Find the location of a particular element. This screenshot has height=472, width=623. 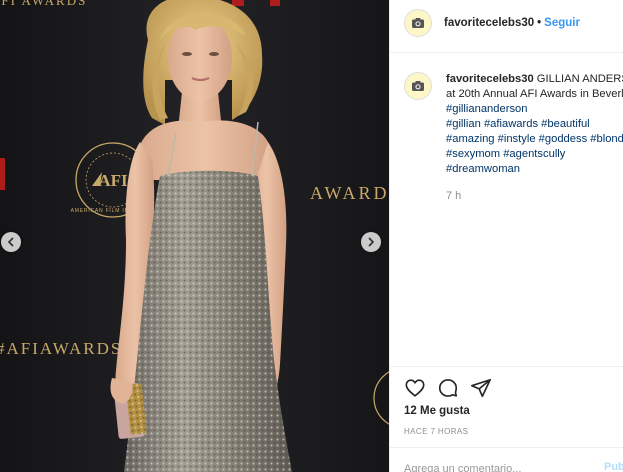

comment-input is located at coordinates (494, 466).